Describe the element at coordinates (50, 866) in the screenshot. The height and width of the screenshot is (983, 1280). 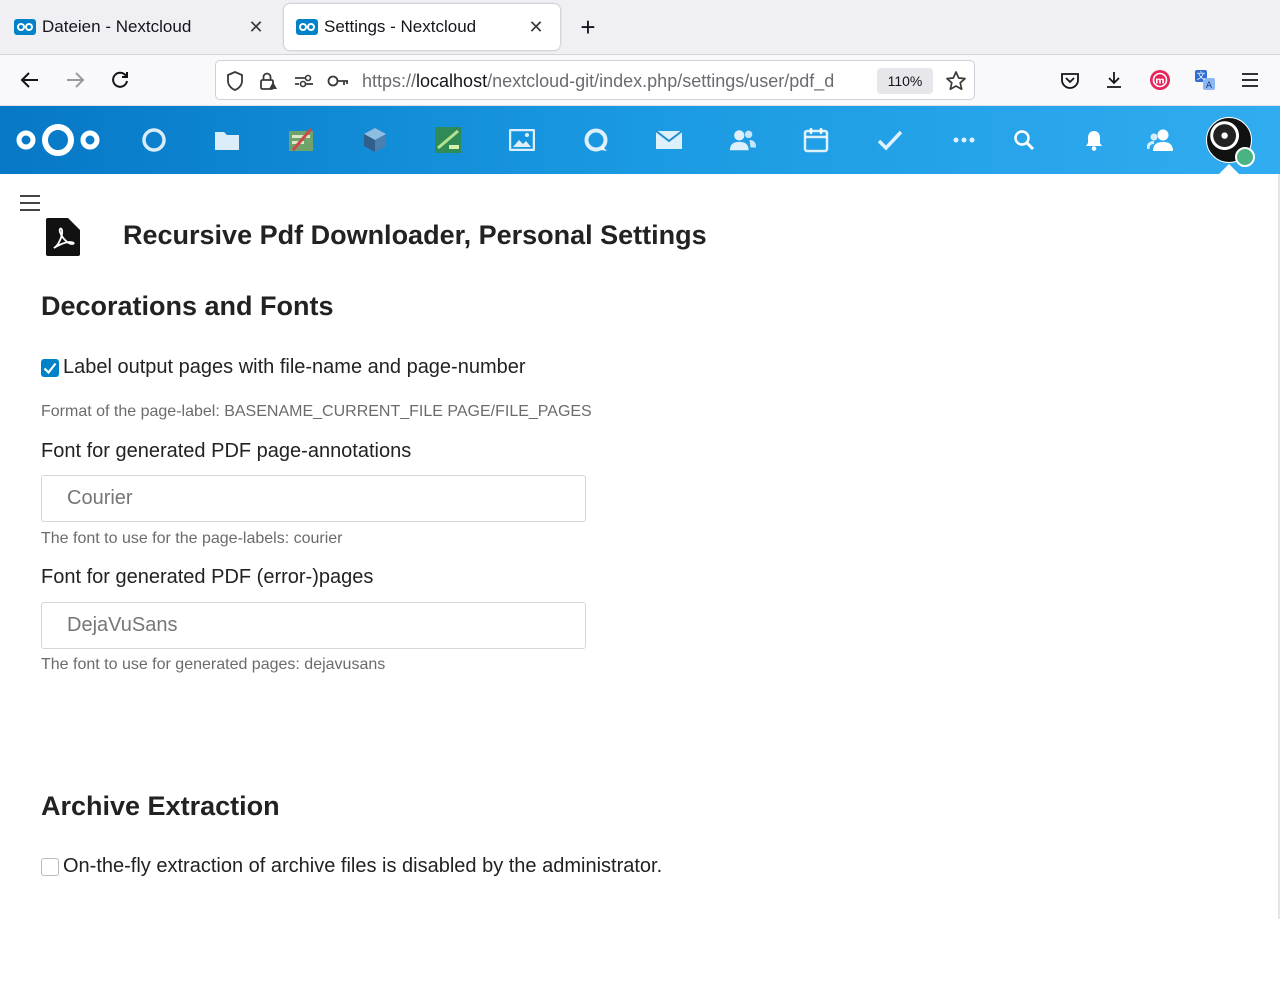
I see `archive-extraction-checkbox` at that location.